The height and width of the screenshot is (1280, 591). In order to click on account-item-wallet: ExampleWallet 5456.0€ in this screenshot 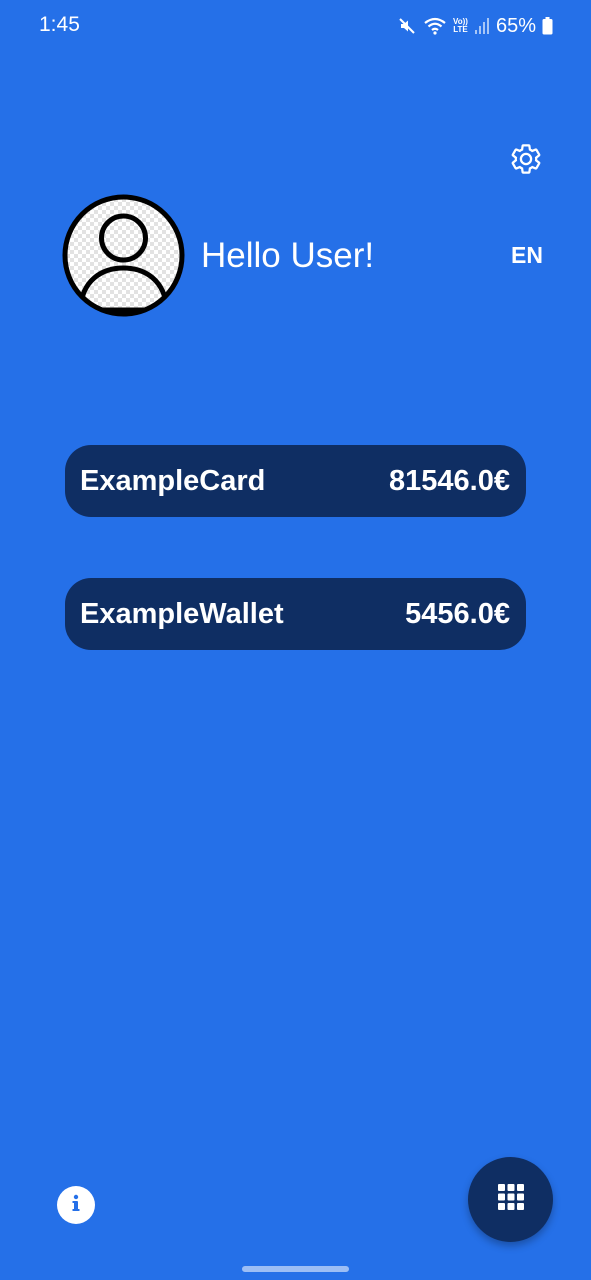, I will do `click(295, 614)`.